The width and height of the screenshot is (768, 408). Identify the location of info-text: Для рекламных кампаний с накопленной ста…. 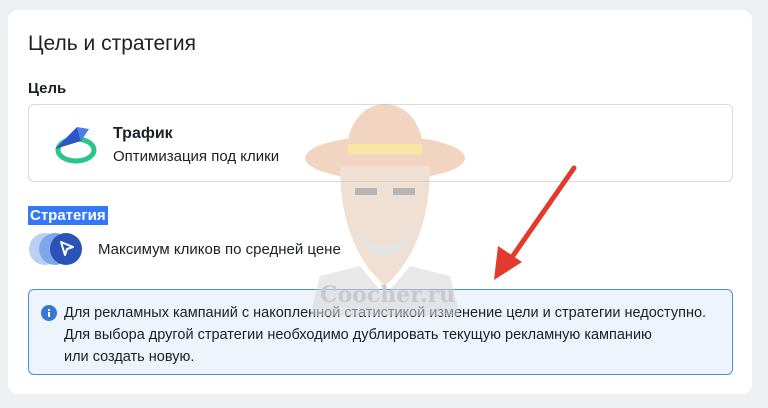
(399, 335).